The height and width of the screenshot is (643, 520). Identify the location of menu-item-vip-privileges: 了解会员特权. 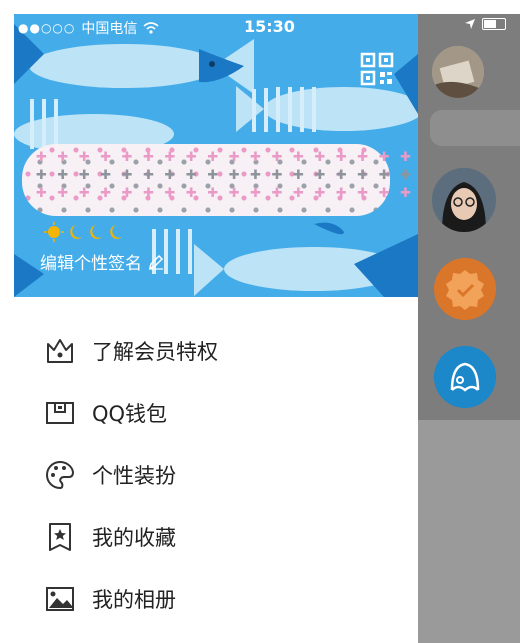
(131, 351).